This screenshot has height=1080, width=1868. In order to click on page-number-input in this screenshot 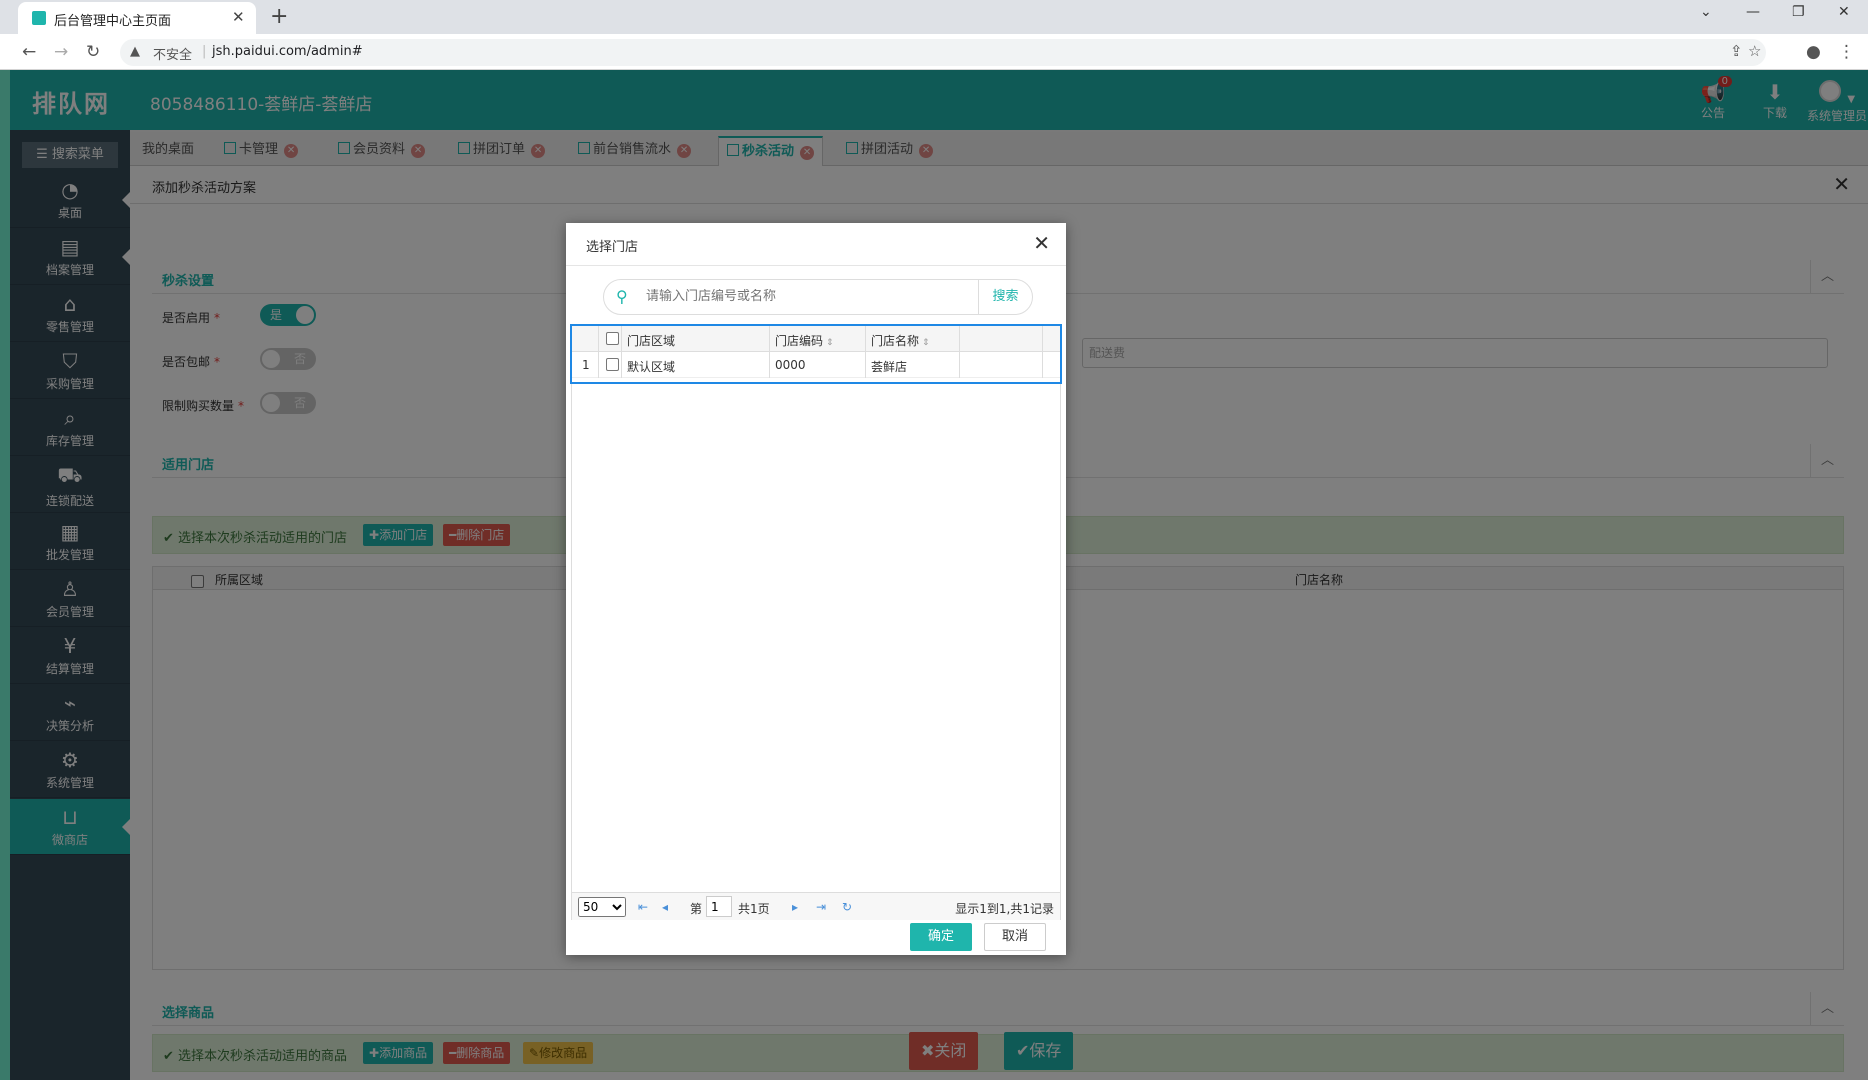, I will do `click(719, 906)`.